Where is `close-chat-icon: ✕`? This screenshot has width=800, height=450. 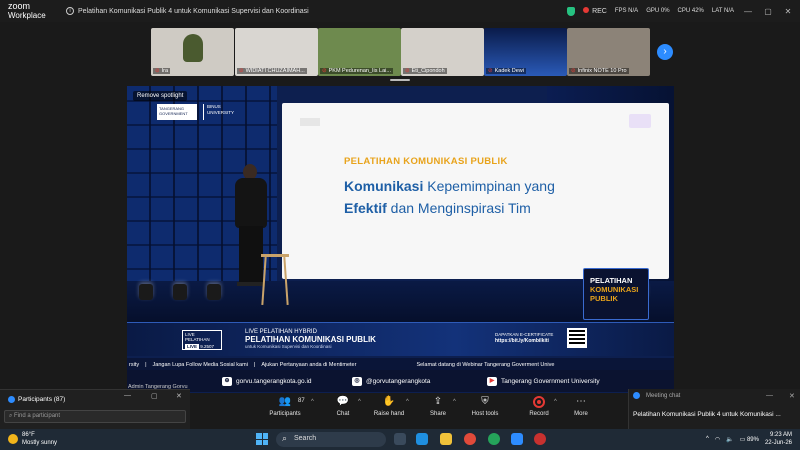
close-chat-icon: ✕ is located at coordinates (792, 396).